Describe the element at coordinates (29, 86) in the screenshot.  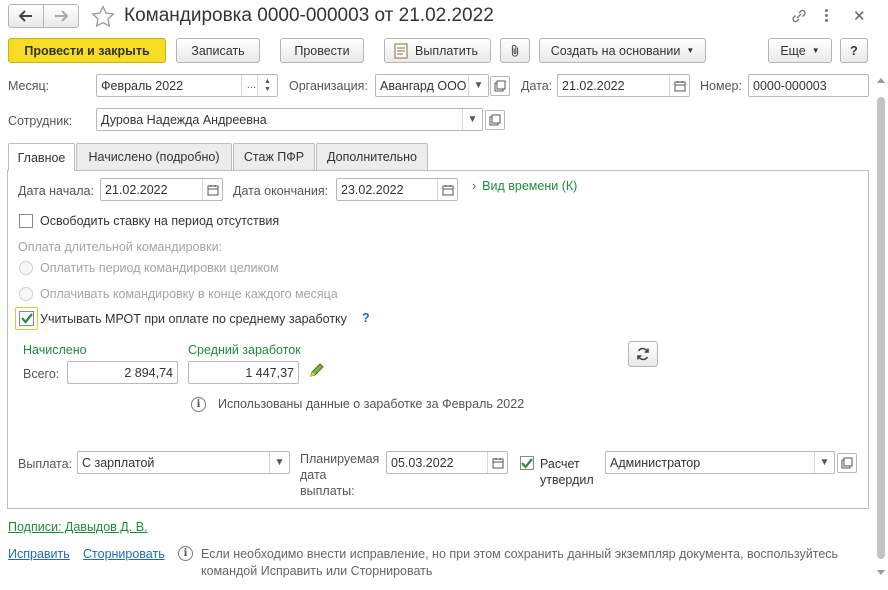
I see `month-label: Месяц:` at that location.